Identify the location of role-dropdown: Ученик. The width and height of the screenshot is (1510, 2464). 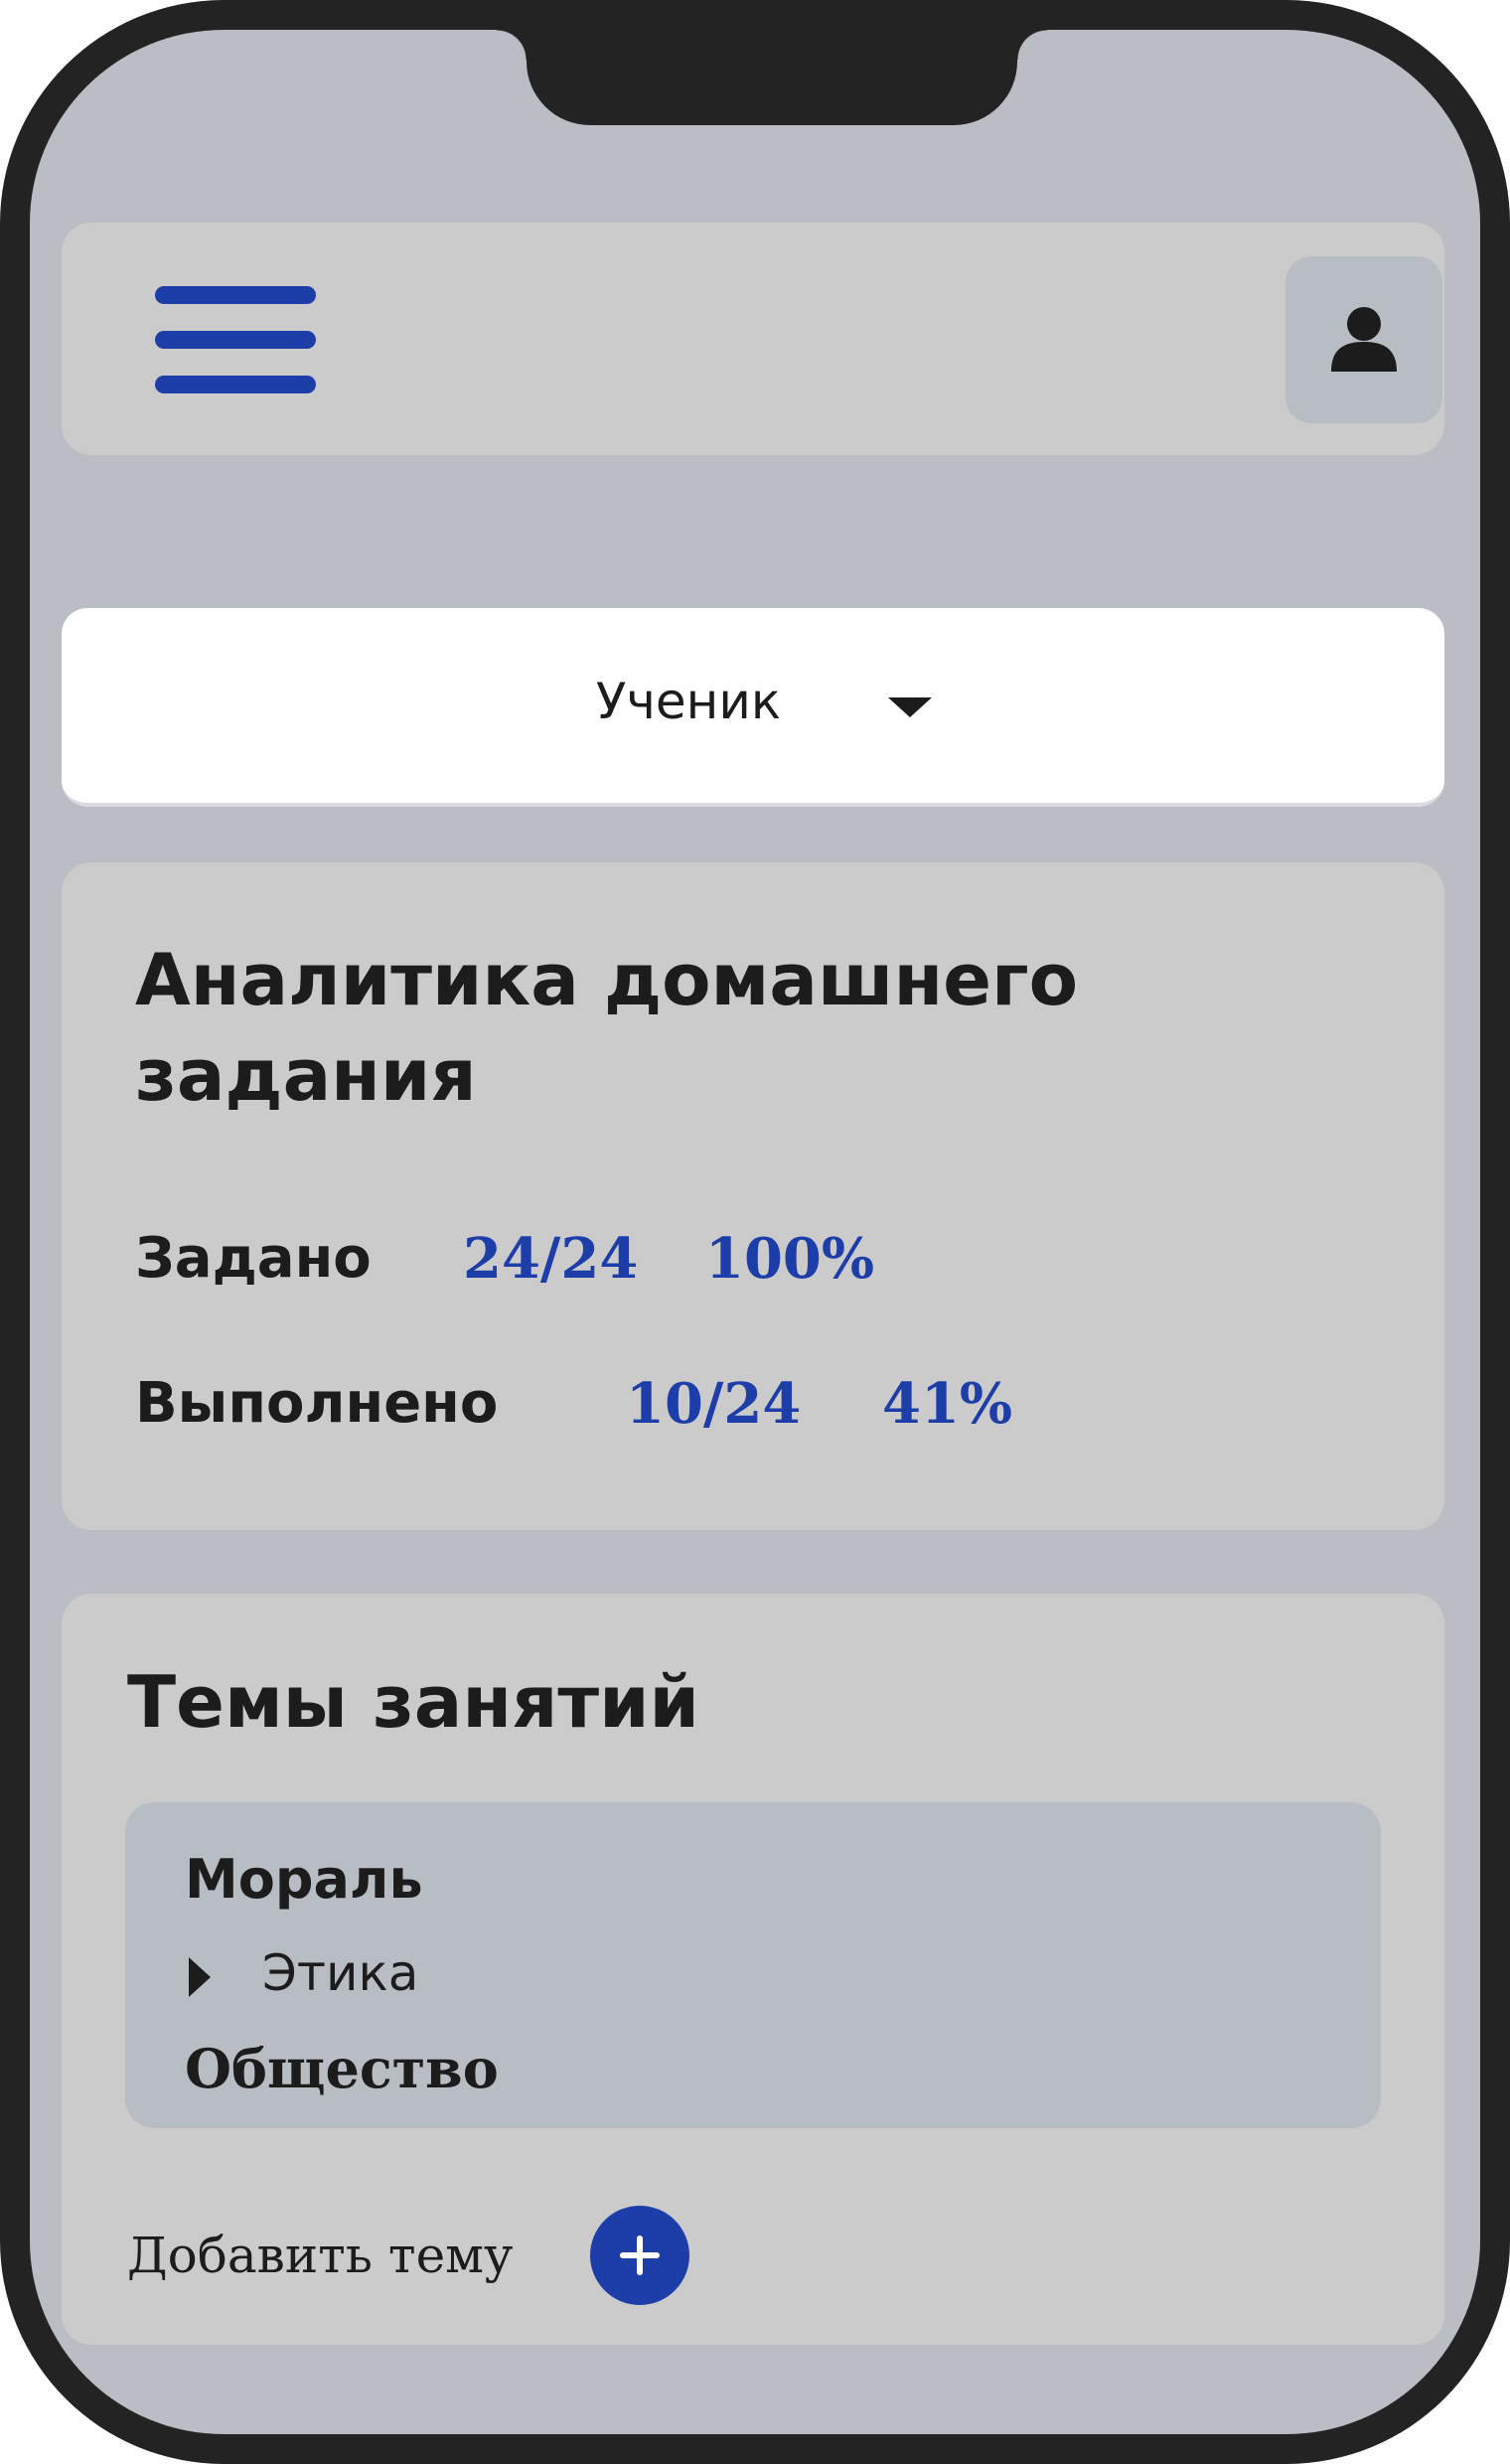
(753, 708).